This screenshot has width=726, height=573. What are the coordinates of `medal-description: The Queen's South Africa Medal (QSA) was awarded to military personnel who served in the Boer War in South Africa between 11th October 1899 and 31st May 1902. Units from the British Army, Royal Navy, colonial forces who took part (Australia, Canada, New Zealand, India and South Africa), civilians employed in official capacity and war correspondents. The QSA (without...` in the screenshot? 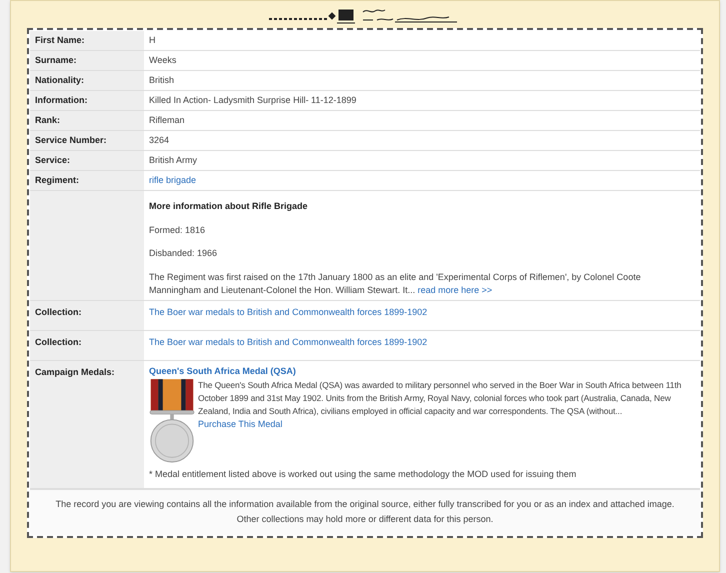 It's located at (440, 398).